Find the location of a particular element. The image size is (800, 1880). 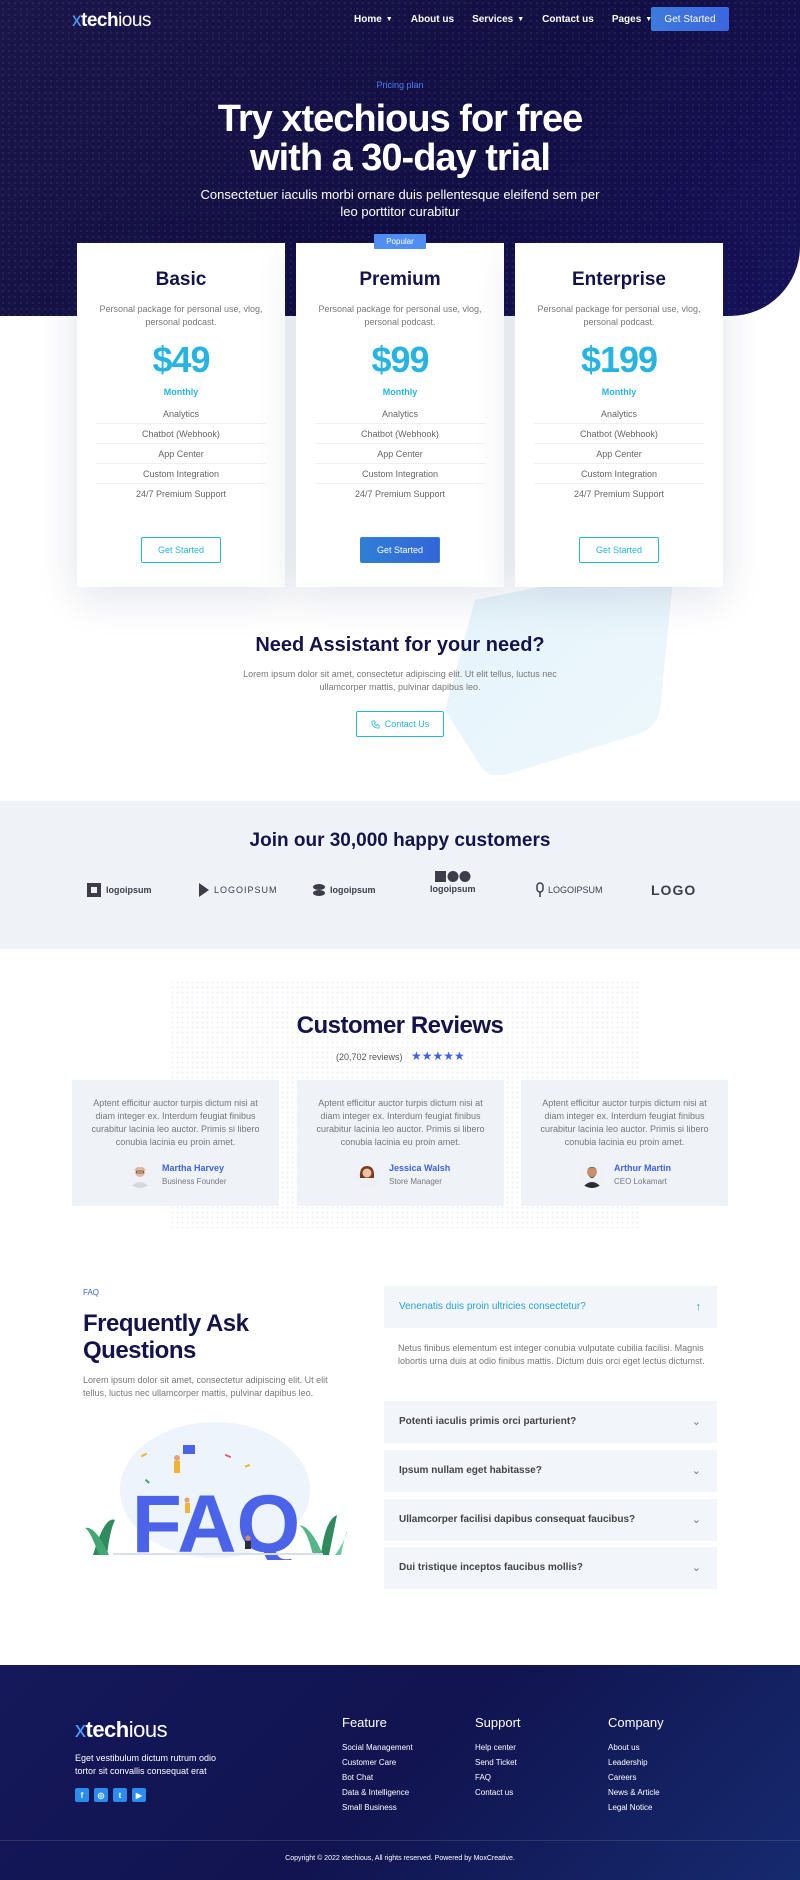

reviewer-name: Jessica Walsh is located at coordinates (420, 1168).